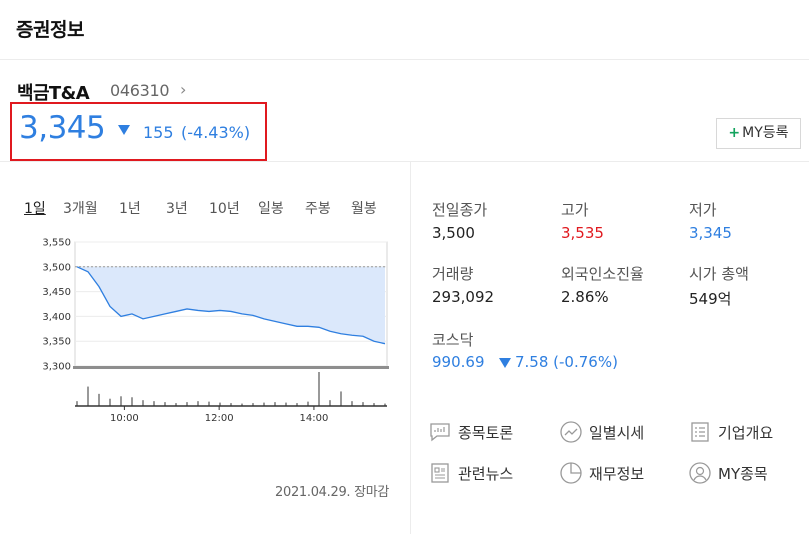 This screenshot has height=534, width=809. I want to click on tab-3-month: 3개월, so click(80, 208).